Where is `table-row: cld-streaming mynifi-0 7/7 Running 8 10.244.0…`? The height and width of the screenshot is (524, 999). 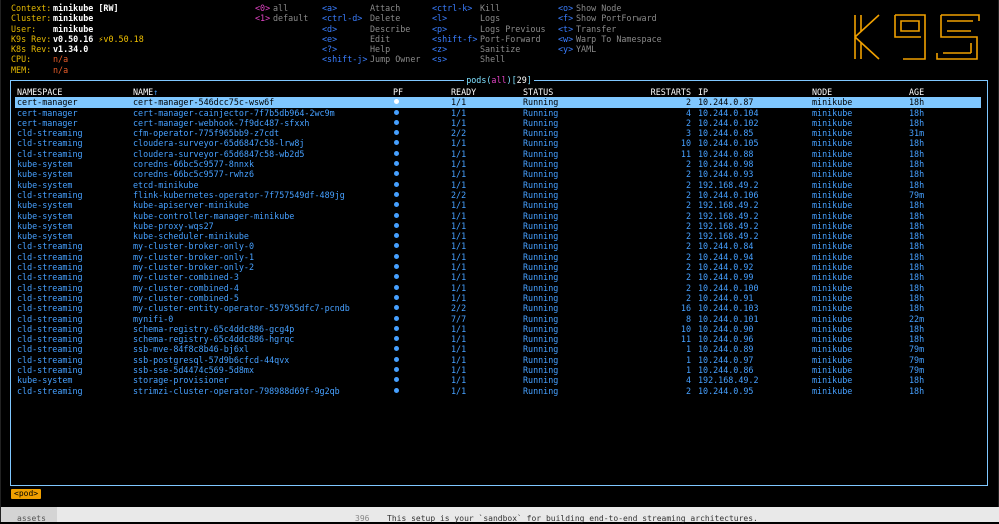 table-row: cld-streaming mynifi-0 7/7 Running 8 10.244.0… is located at coordinates (498, 319).